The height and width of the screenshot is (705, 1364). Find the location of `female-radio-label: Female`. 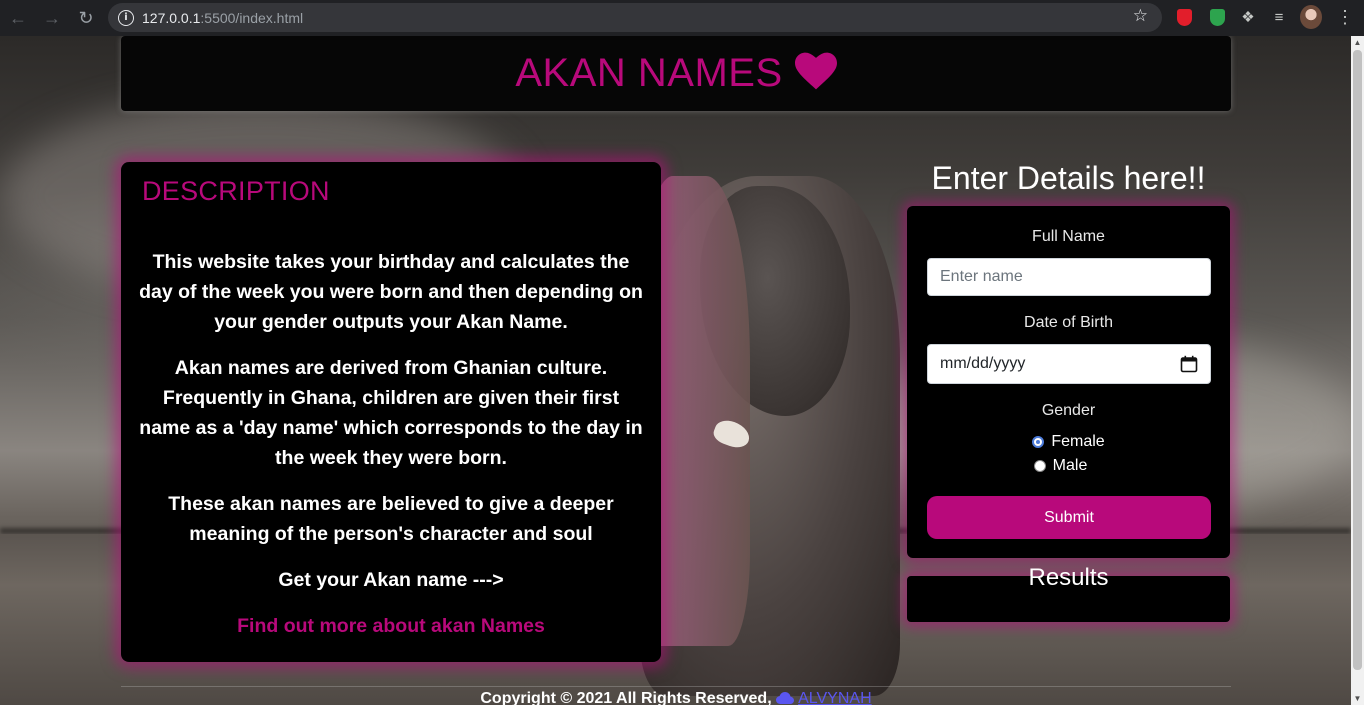

female-radio-label: Female is located at coordinates (1078, 441).